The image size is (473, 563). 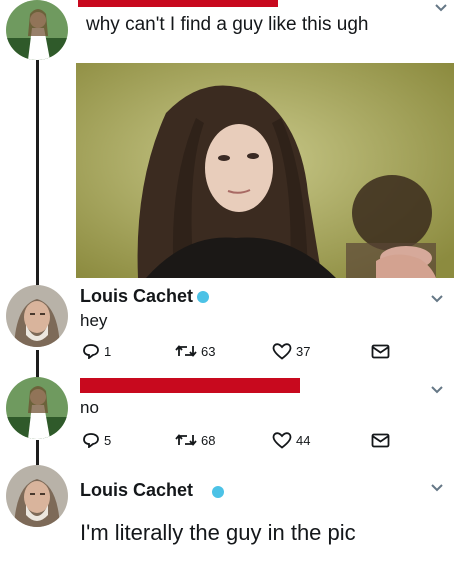 I want to click on like-button: 37, so click(x=291, y=351).